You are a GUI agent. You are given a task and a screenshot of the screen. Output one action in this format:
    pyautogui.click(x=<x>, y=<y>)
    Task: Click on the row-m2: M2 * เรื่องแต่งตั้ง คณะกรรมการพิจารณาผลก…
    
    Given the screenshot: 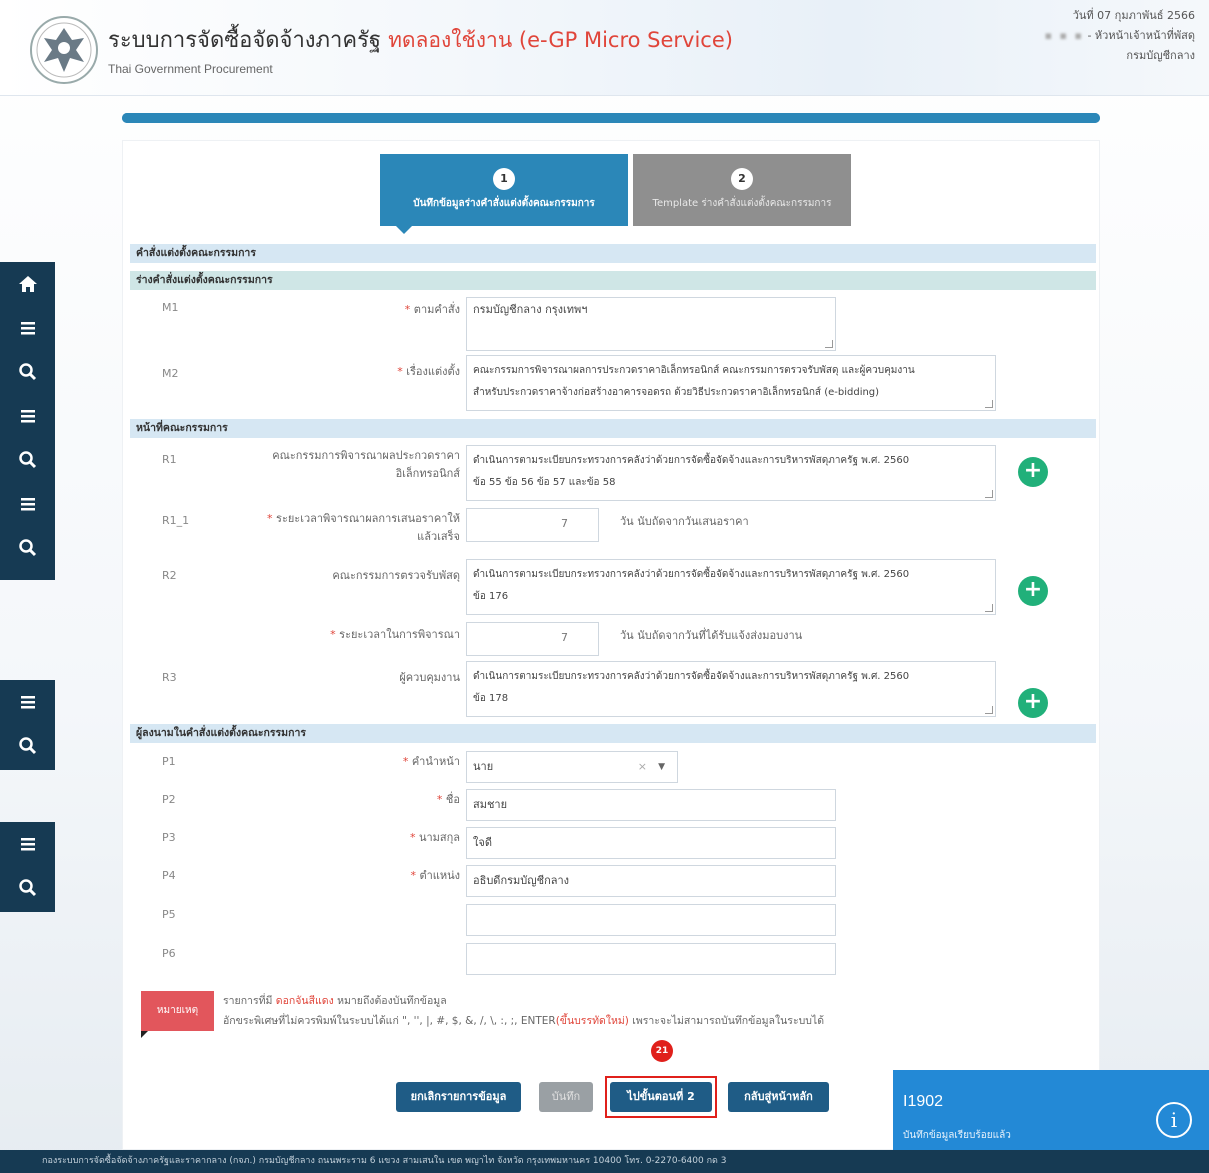 What is the action you would take?
    pyautogui.click(x=613, y=383)
    